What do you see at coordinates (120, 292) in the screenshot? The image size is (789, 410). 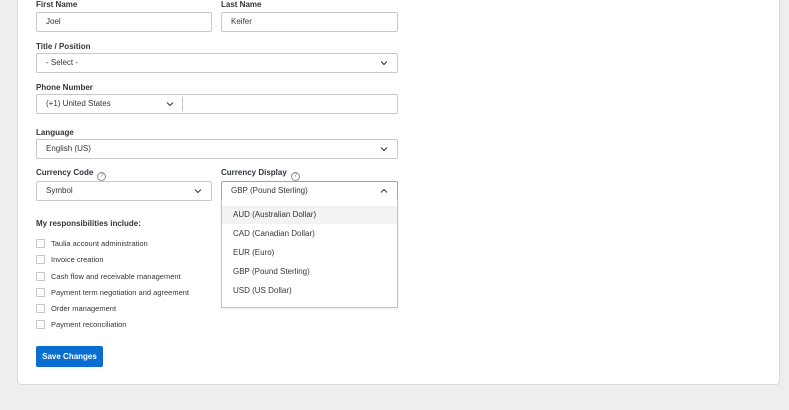 I see `responsibility-label: Payment term negotiation and agreement` at bounding box center [120, 292].